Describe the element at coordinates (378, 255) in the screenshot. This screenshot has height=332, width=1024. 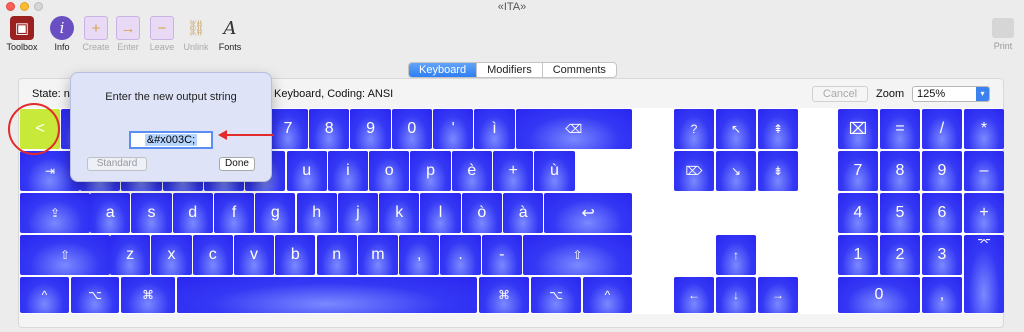
I see `key-row4-7: m` at that location.